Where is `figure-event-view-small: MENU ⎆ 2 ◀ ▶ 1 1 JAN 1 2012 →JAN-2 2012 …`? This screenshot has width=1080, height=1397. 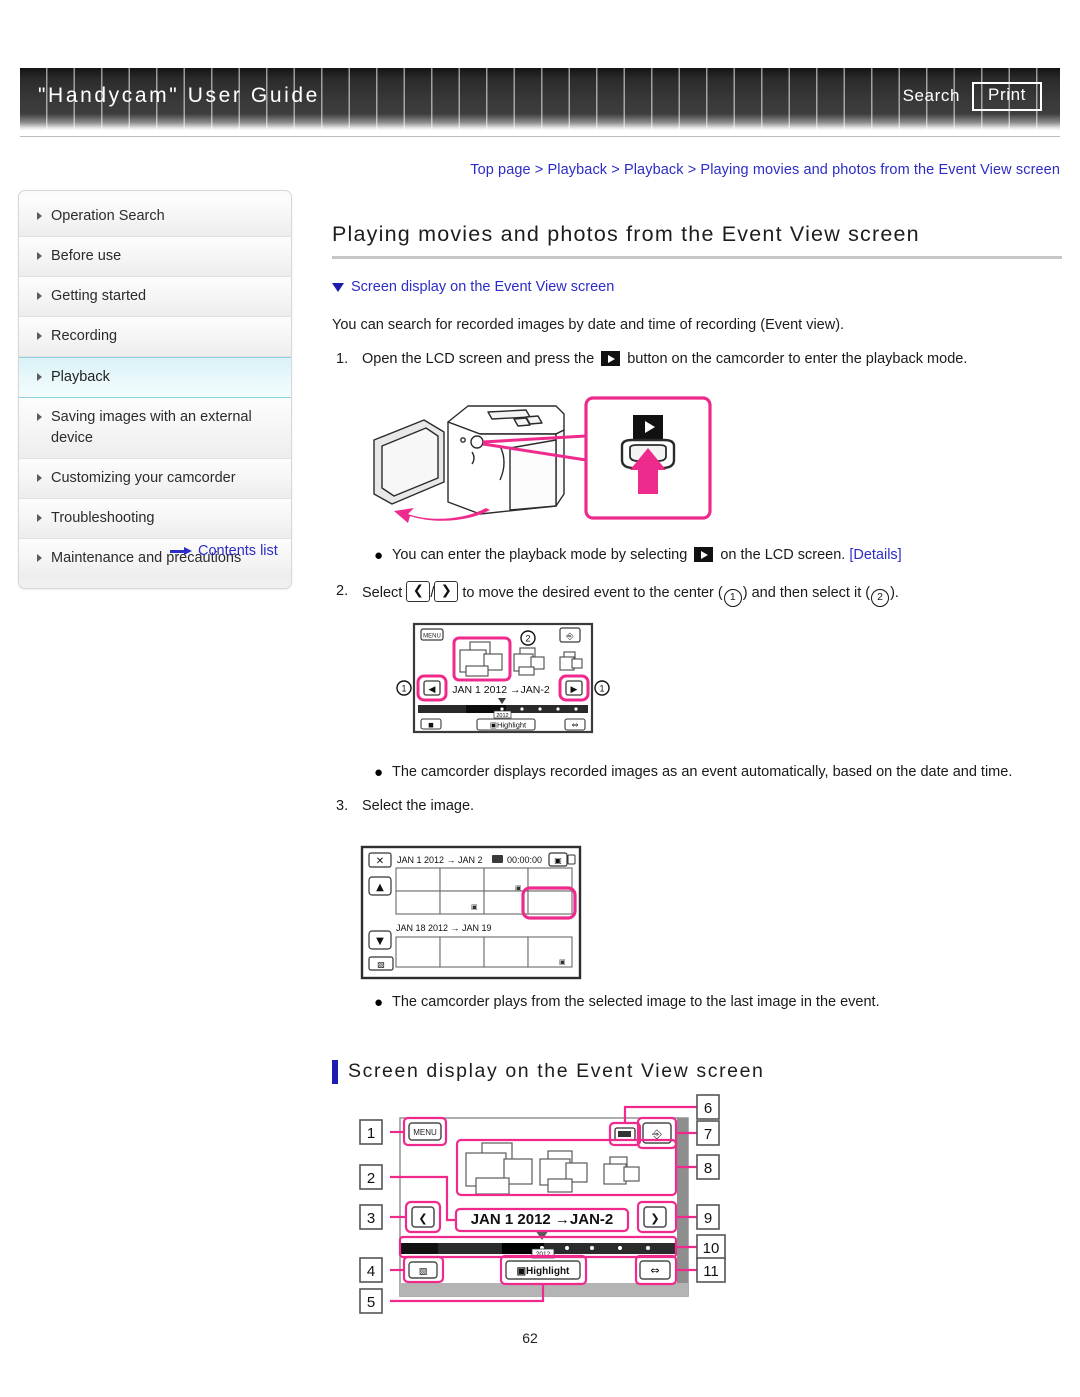
figure-event-view-small: MENU ⎆ 2 ◀ ▶ 1 1 JAN 1 2012 →JAN-2 2012 … is located at coordinates (503, 679).